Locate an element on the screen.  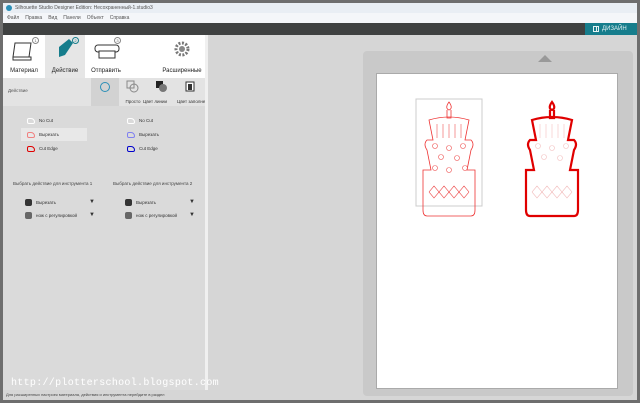
toolbar: ДИЗАЙН is located at coordinates (320, 29).